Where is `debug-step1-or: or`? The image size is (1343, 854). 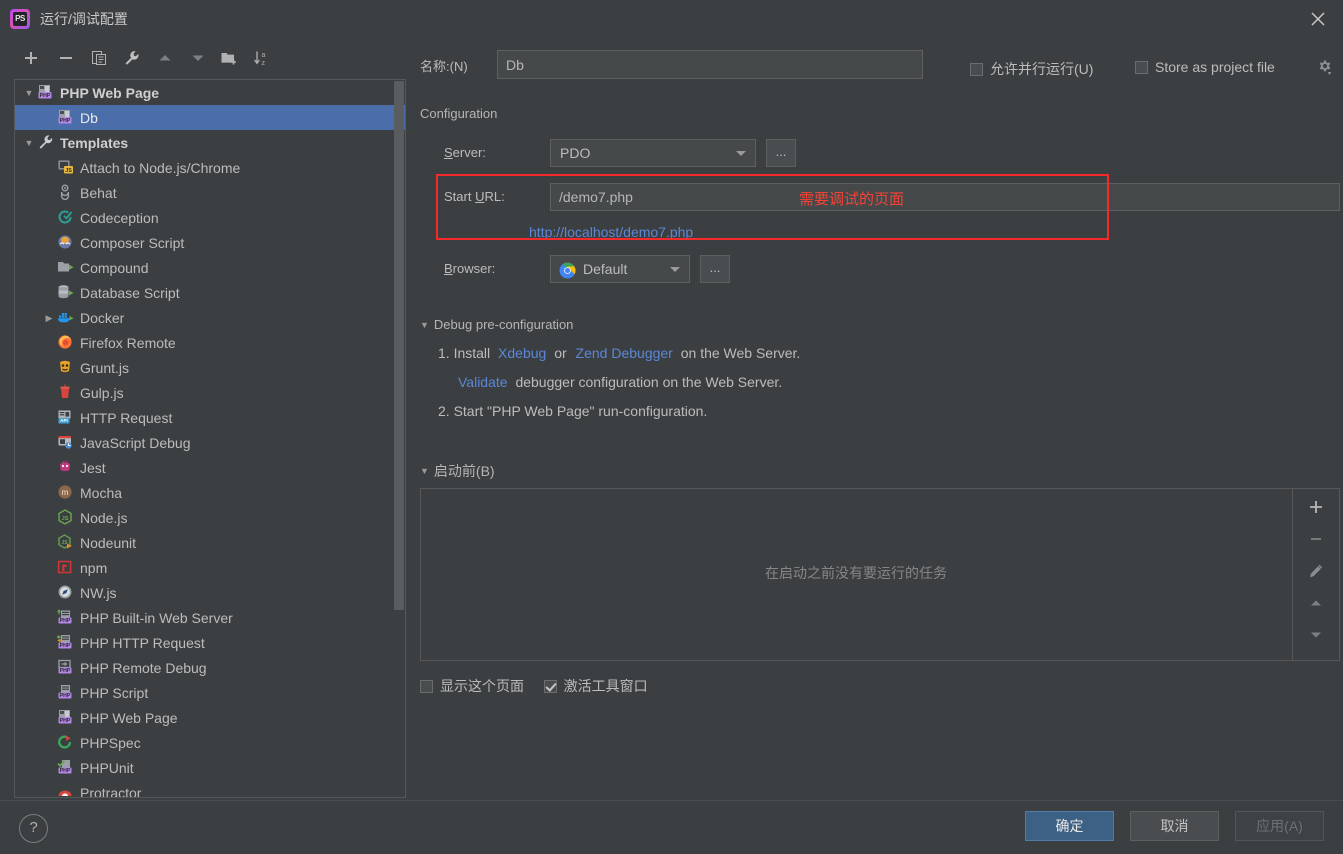
debug-step1-or: or is located at coordinates (560, 353).